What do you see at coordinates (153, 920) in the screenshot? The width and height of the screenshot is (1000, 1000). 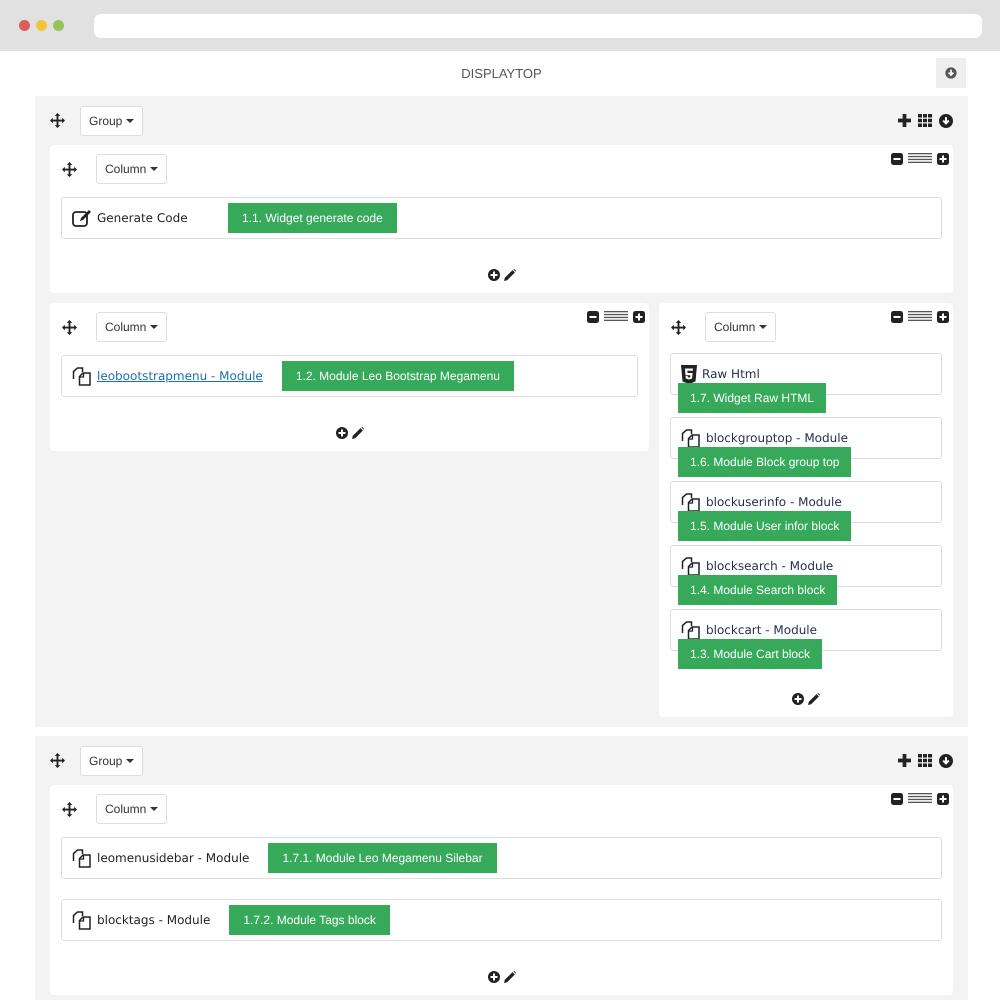 I see `widget-name: blocktags - Module` at bounding box center [153, 920].